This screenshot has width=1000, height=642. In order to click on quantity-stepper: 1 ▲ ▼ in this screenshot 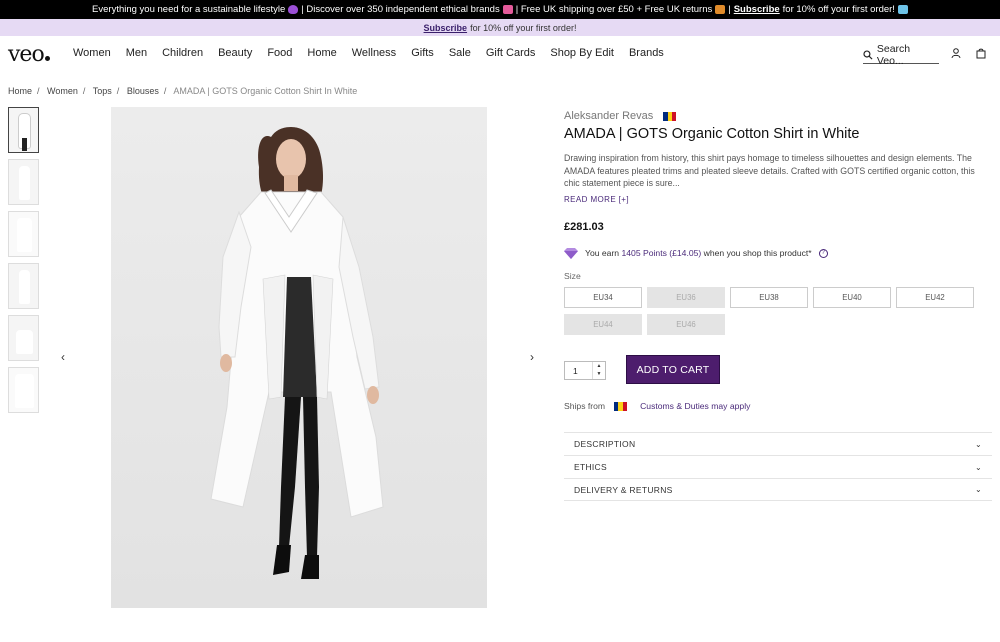, I will do `click(585, 370)`.